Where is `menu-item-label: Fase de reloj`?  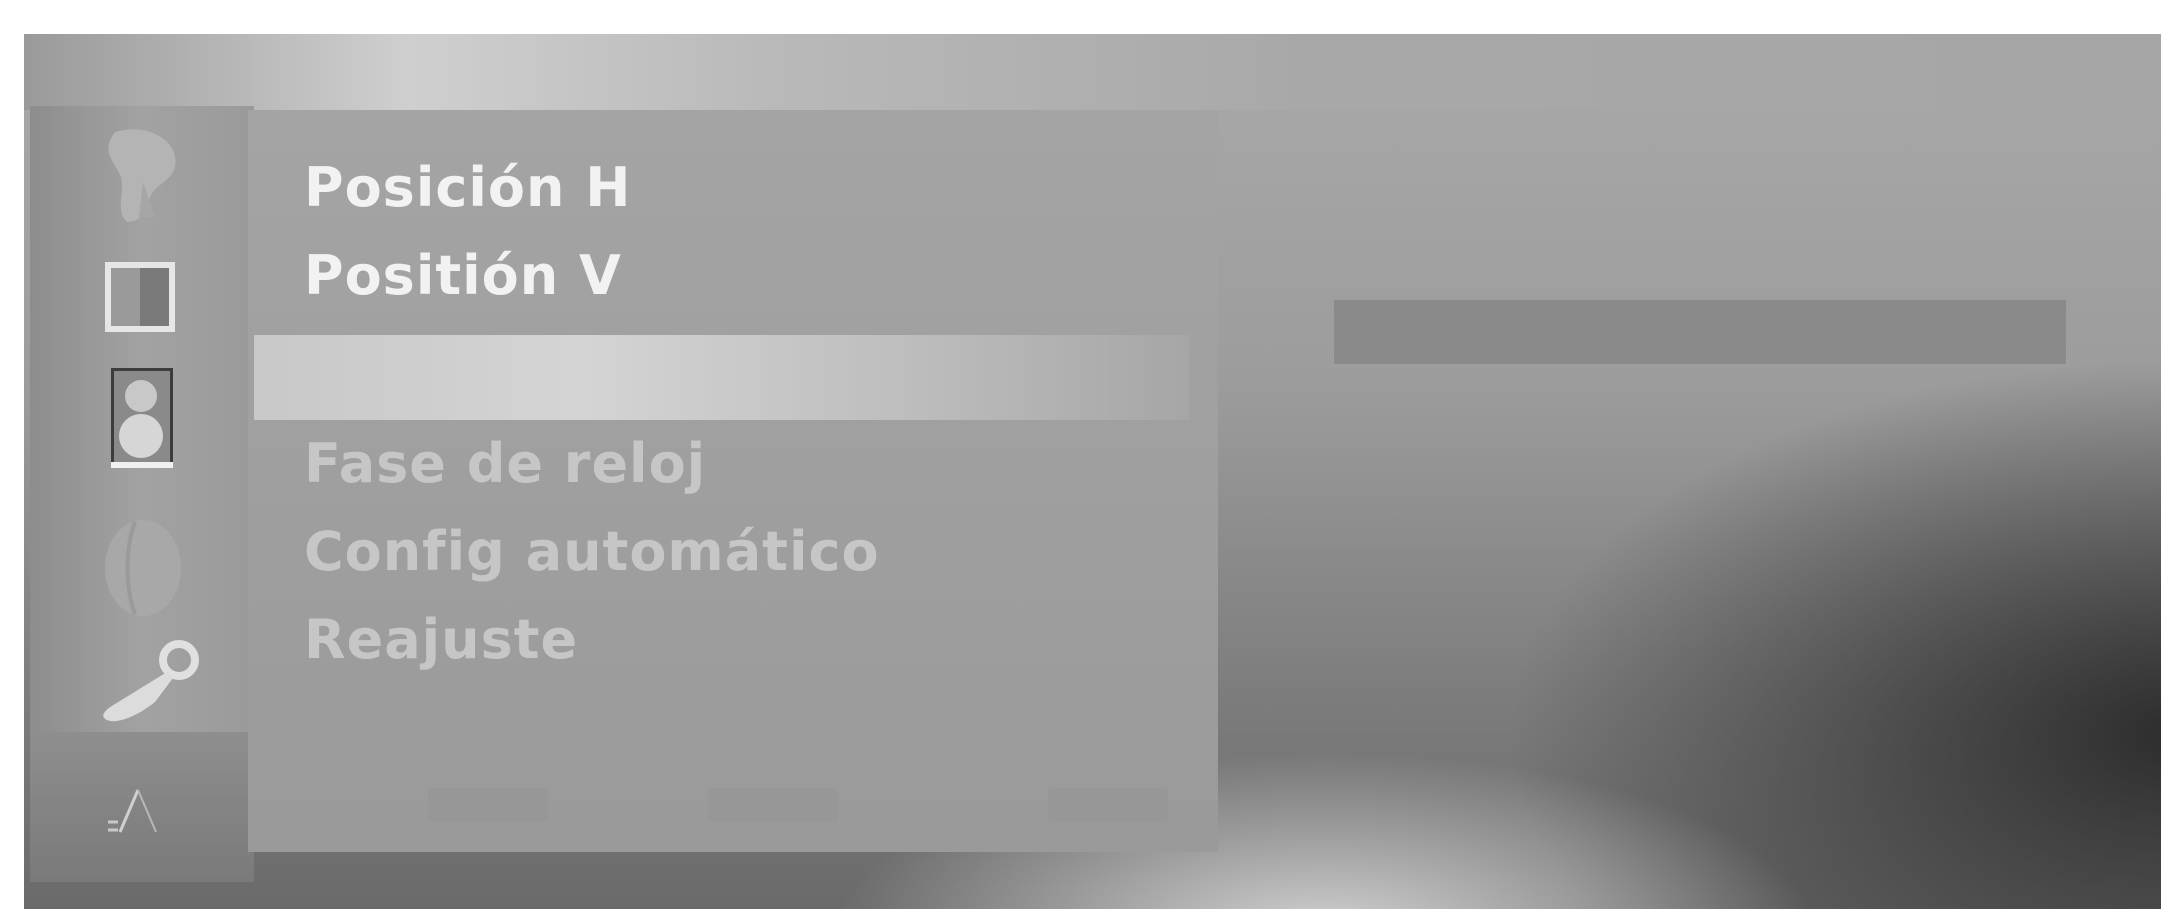 menu-item-label: Fase de reloj is located at coordinates (505, 463).